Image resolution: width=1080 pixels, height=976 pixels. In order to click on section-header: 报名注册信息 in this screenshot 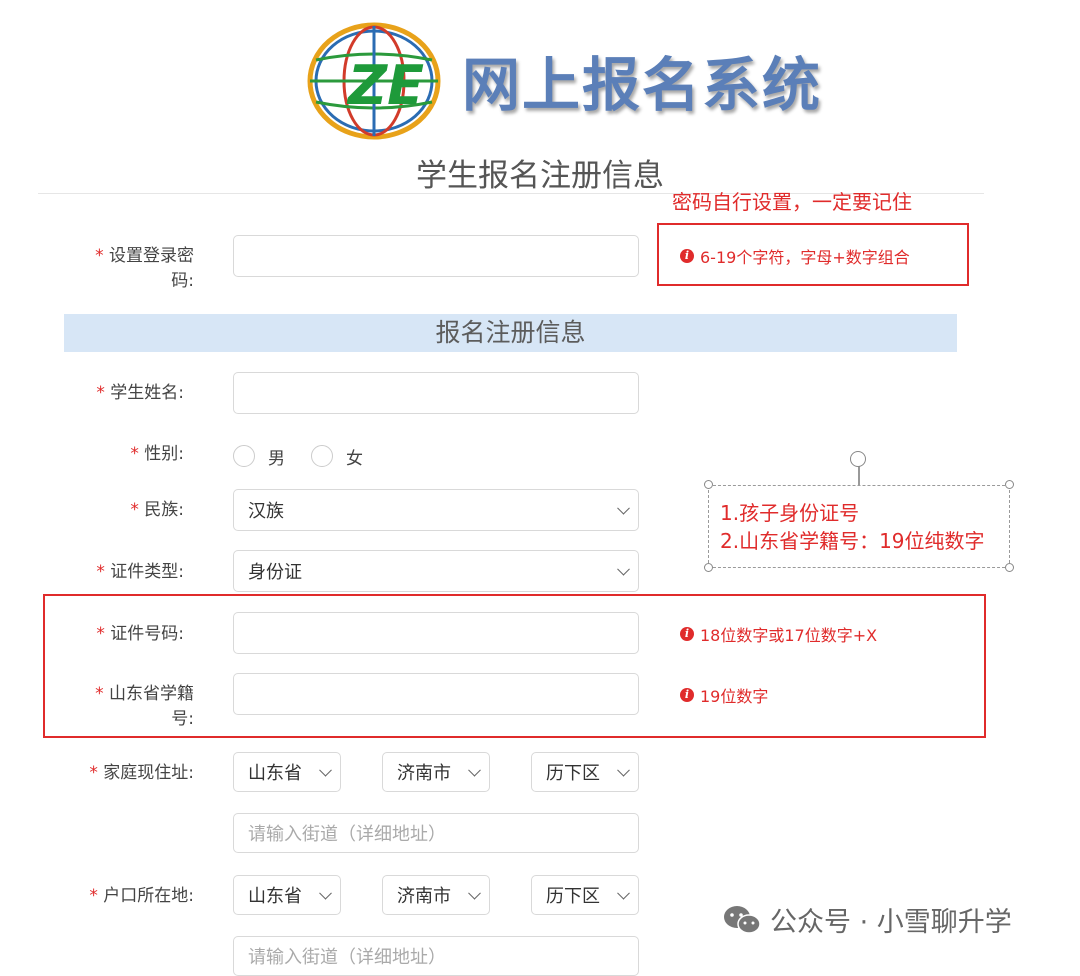, I will do `click(510, 333)`.